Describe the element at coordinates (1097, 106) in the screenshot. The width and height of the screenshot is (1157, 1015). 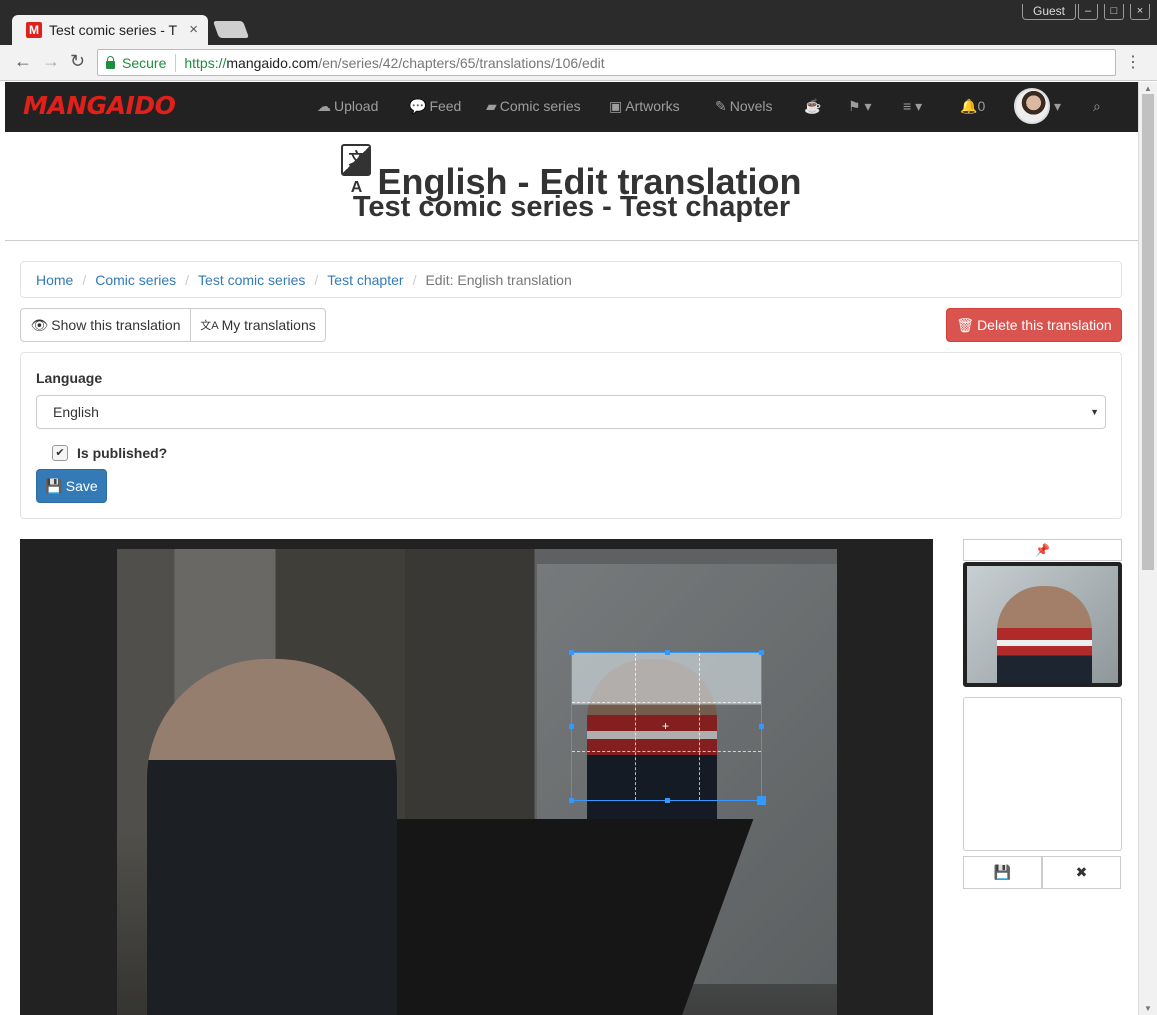
I see `search-icon: ⌕` at that location.